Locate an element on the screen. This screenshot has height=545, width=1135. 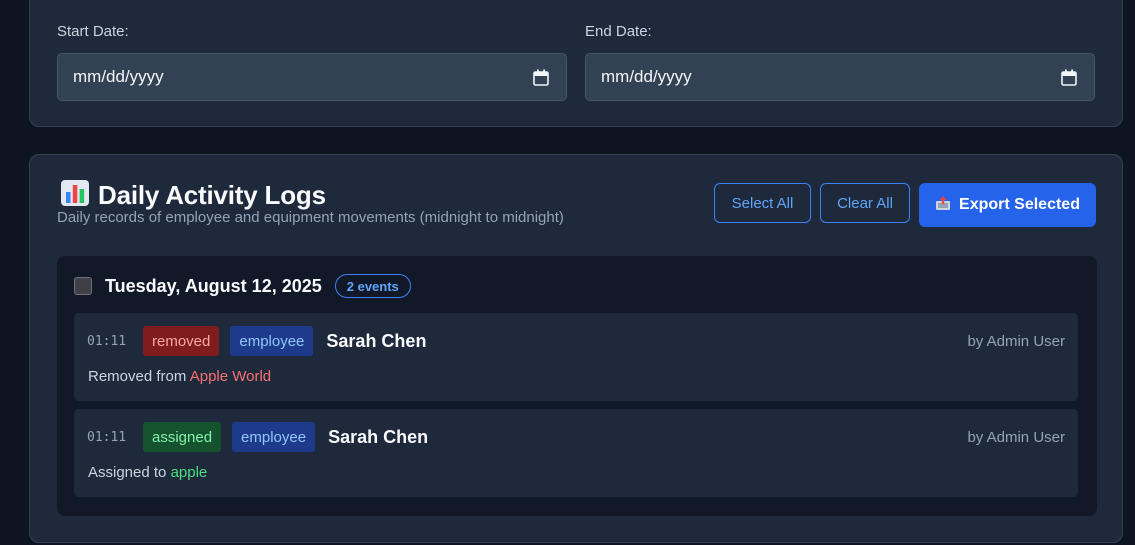
event-location: Apple World is located at coordinates (230, 376).